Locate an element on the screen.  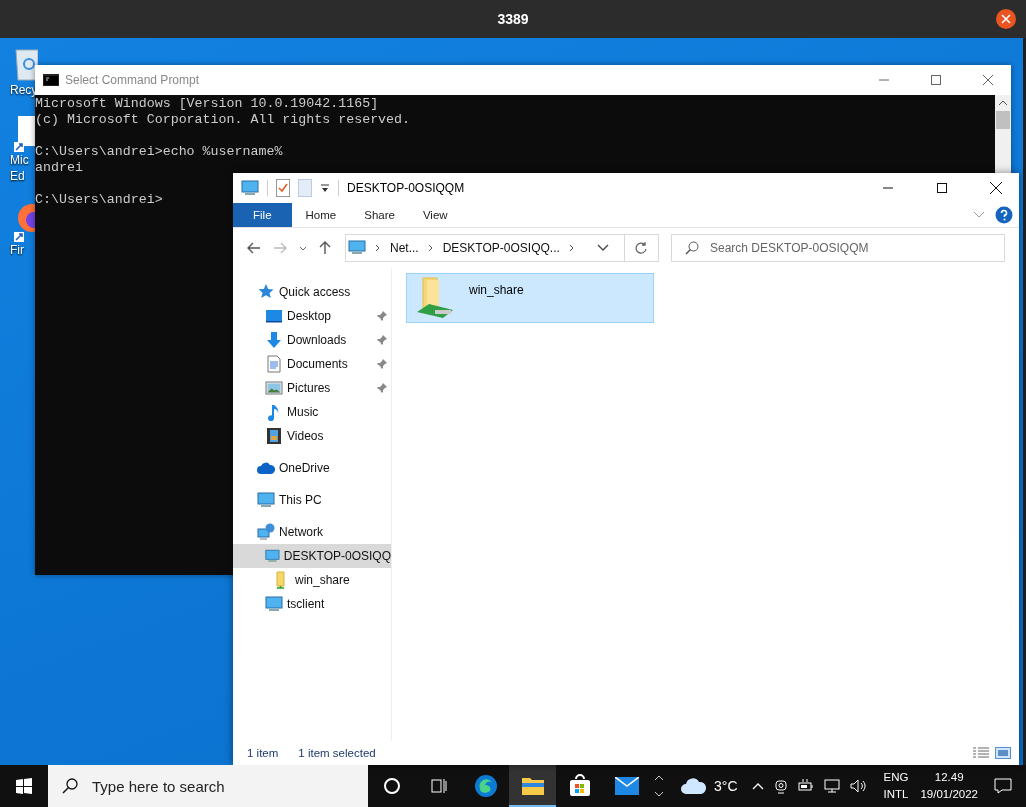
window-title: 3389 is located at coordinates (513, 19).